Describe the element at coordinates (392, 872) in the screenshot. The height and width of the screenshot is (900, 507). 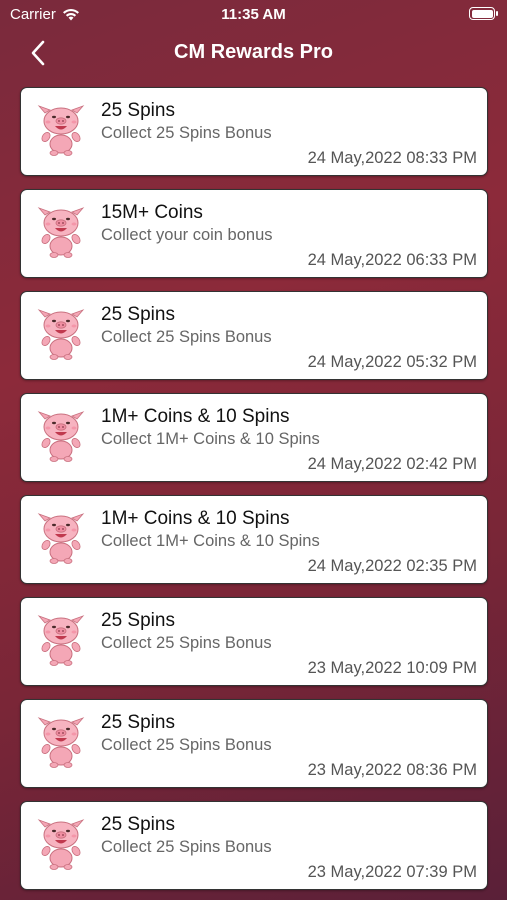
I see `reward-timestamp: 23 May,2022 07:39 PM` at that location.